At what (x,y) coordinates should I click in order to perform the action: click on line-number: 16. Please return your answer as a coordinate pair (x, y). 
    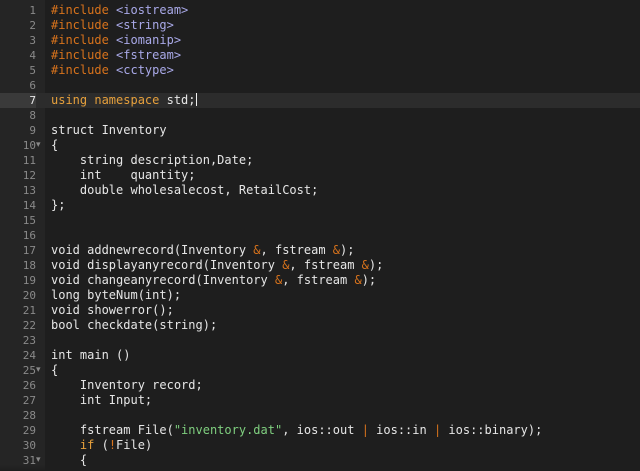
    Looking at the image, I should click on (29, 235).